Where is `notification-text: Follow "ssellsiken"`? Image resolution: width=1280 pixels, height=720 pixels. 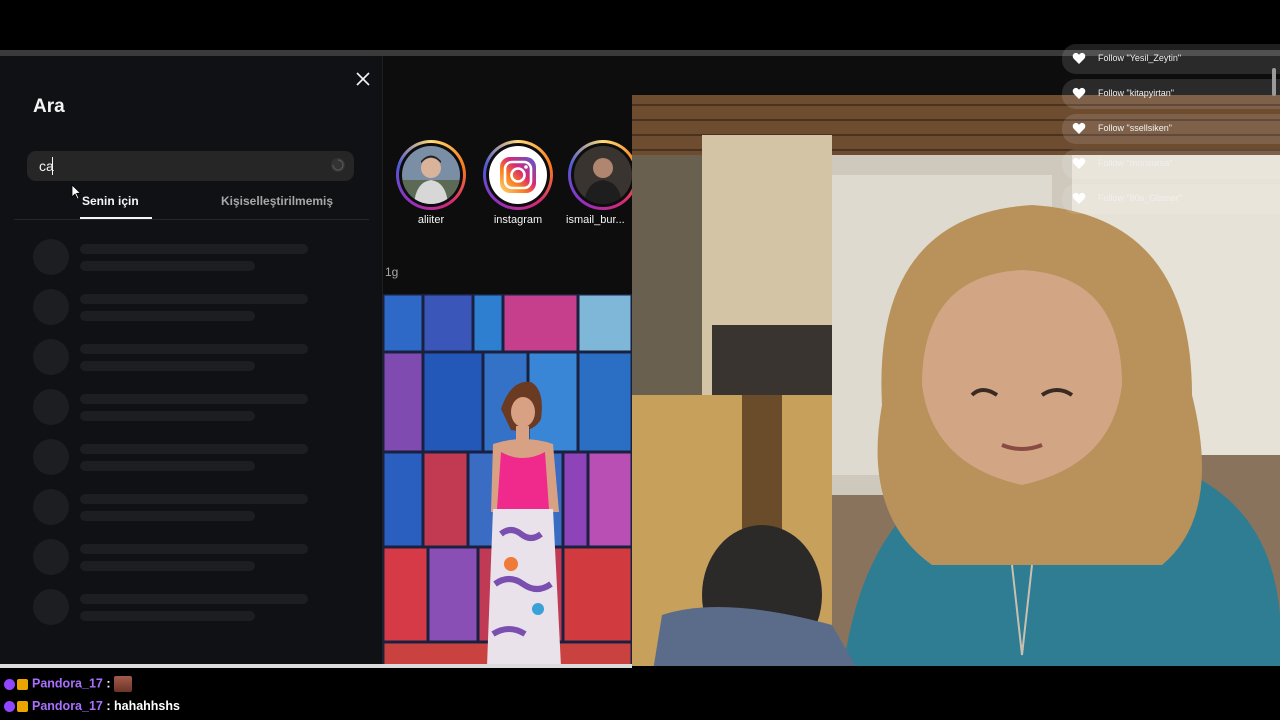
notification-text: Follow "ssellsiken" is located at coordinates (1135, 128).